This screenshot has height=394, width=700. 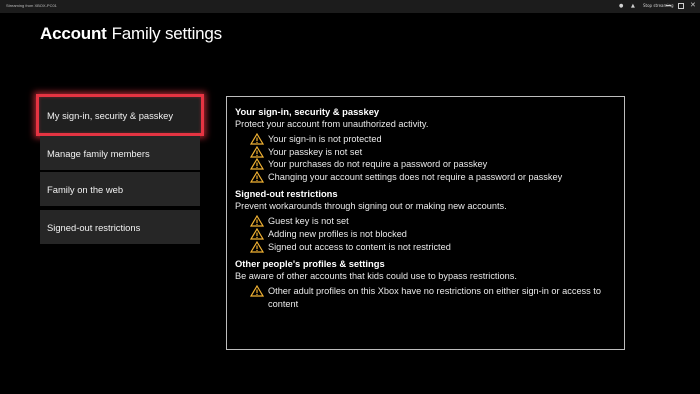 I want to click on warning-text: Your sign-in is not protected, so click(x=325, y=139).